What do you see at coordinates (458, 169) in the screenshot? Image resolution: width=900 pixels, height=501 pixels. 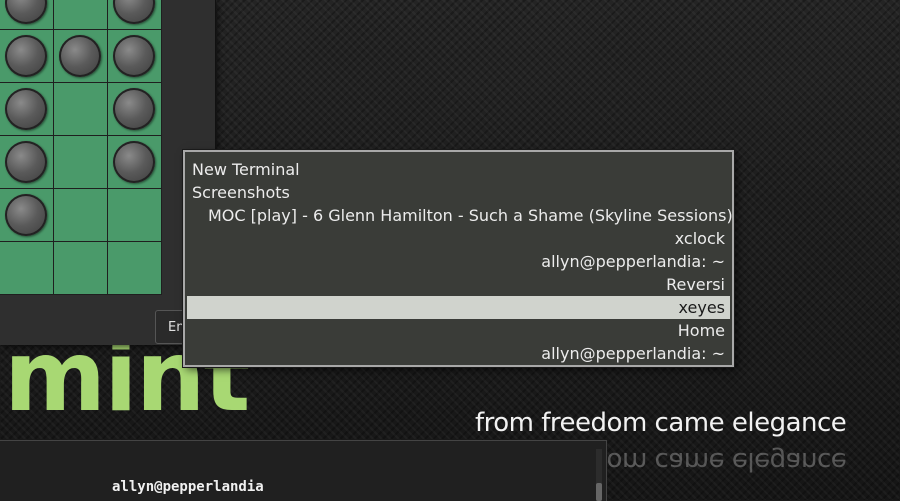 I see `switcher-item: New Terminal` at bounding box center [458, 169].